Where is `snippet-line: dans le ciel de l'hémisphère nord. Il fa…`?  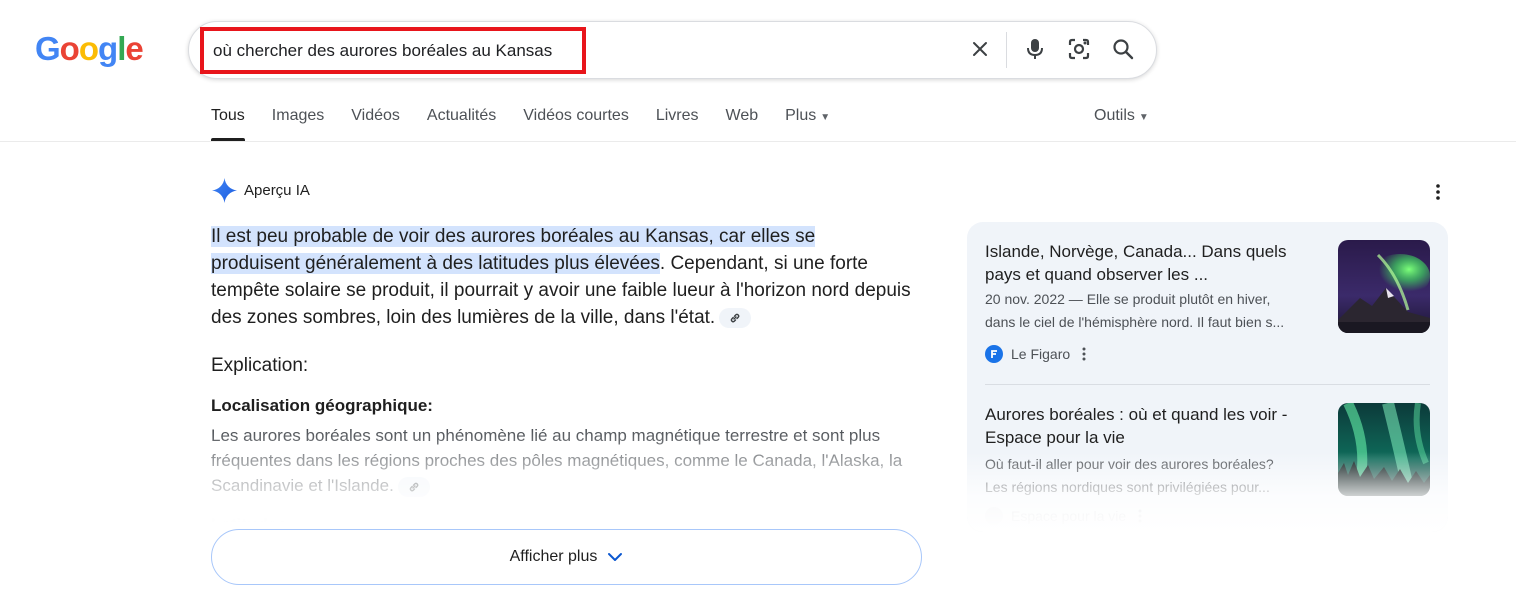
snippet-line: dans le ciel de l'hémisphère nord. Il fa… is located at coordinates (1135, 322).